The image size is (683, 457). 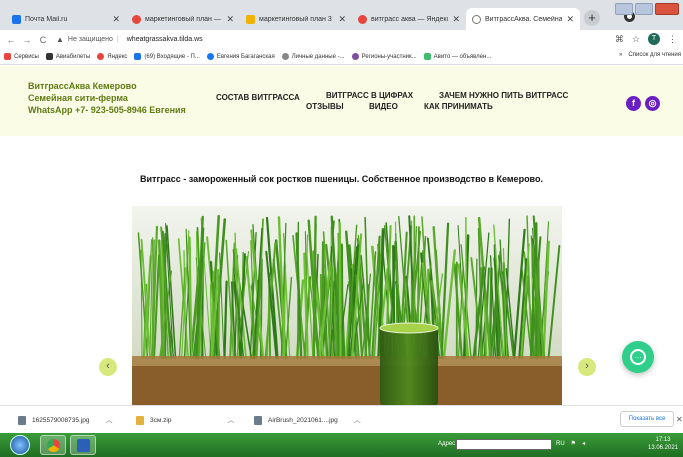 I want to click on avatar: T, so click(x=654, y=39).